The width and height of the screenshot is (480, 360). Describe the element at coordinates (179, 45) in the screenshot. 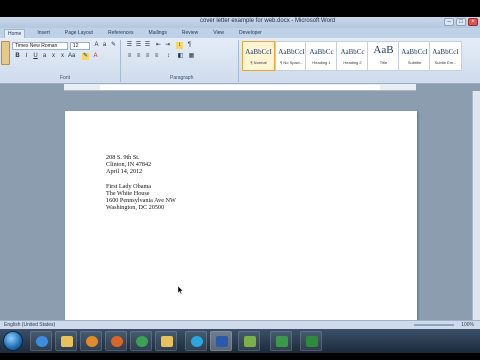

I see `sort-icon: ↕` at that location.